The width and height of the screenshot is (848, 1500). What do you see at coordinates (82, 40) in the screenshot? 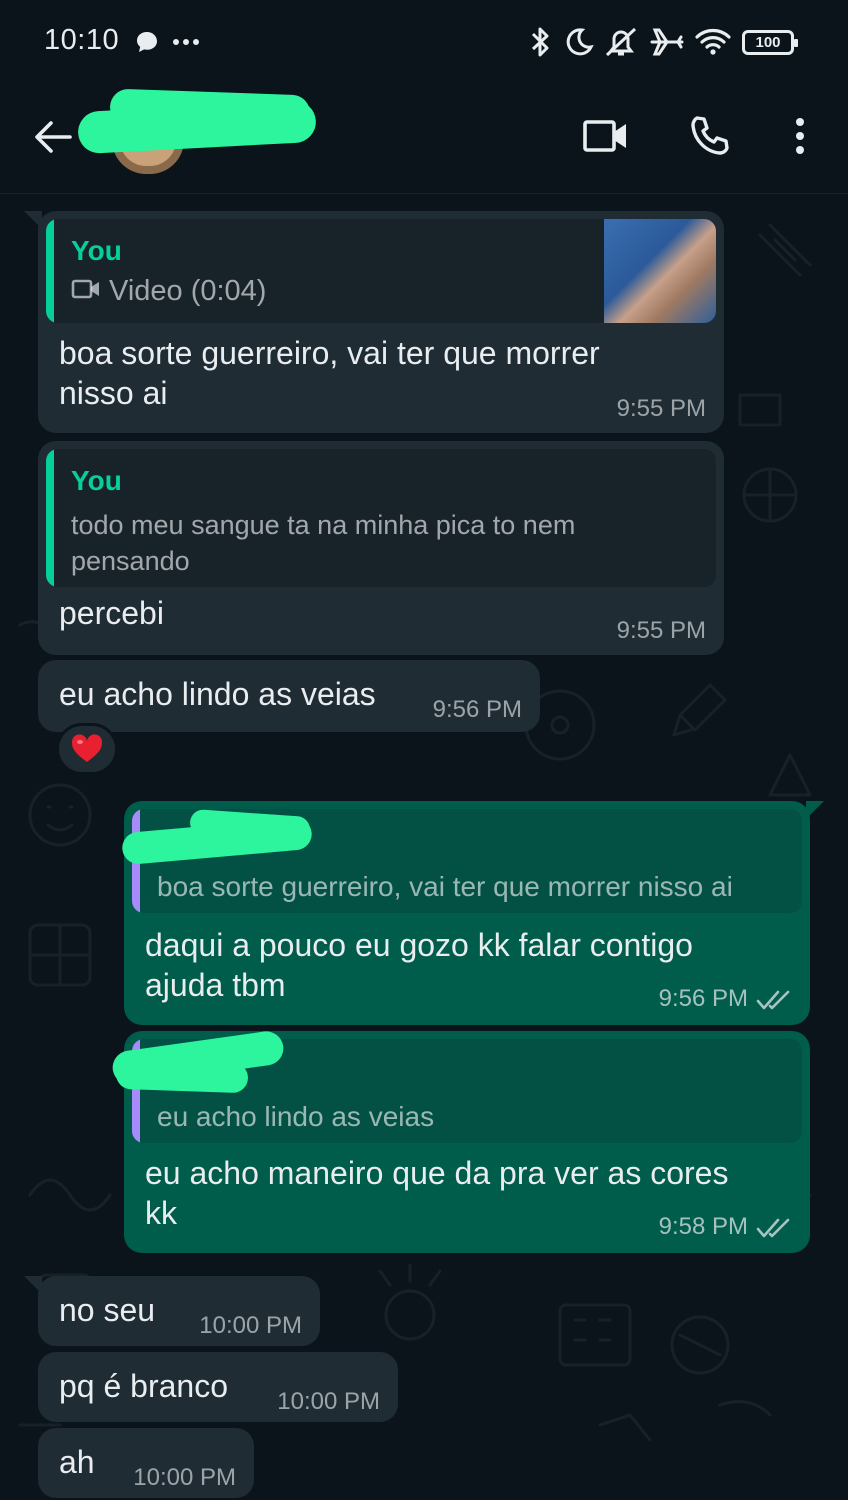
I see `status-time: 10:10` at bounding box center [82, 40].